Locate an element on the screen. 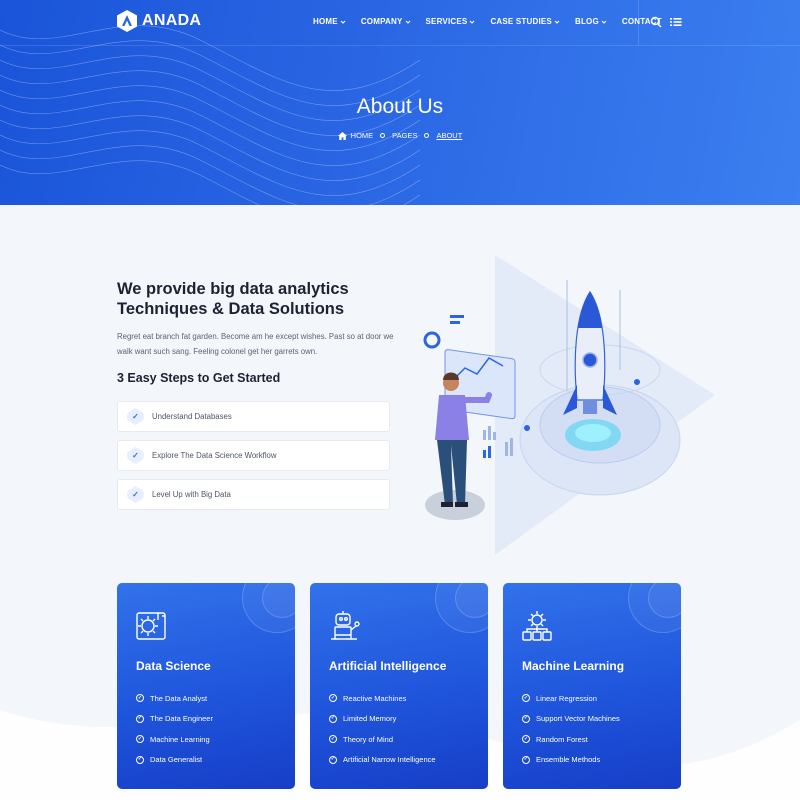  list-item: ✓ Linear Regression is located at coordinates (571, 698).